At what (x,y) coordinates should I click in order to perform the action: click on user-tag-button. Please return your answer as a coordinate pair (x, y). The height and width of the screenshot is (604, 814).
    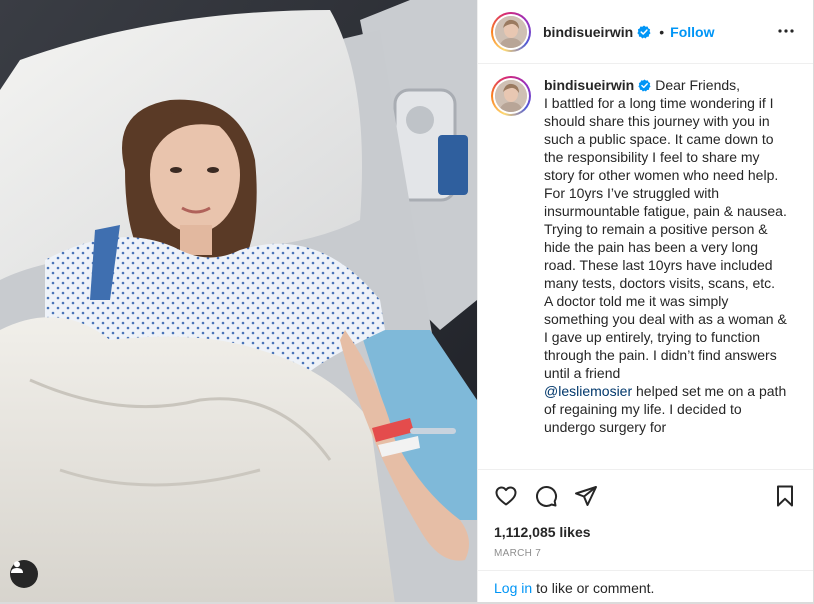
    Looking at the image, I should click on (24, 574).